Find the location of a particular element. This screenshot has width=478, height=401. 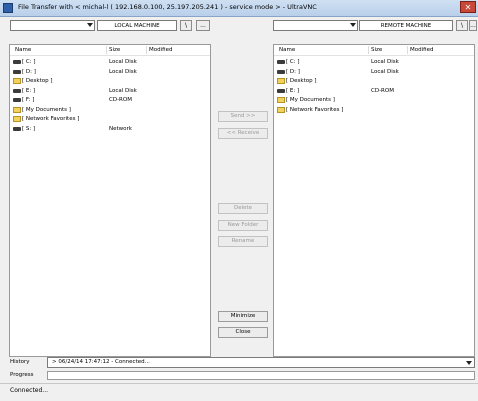

item-size: Network is located at coordinates (120, 128).